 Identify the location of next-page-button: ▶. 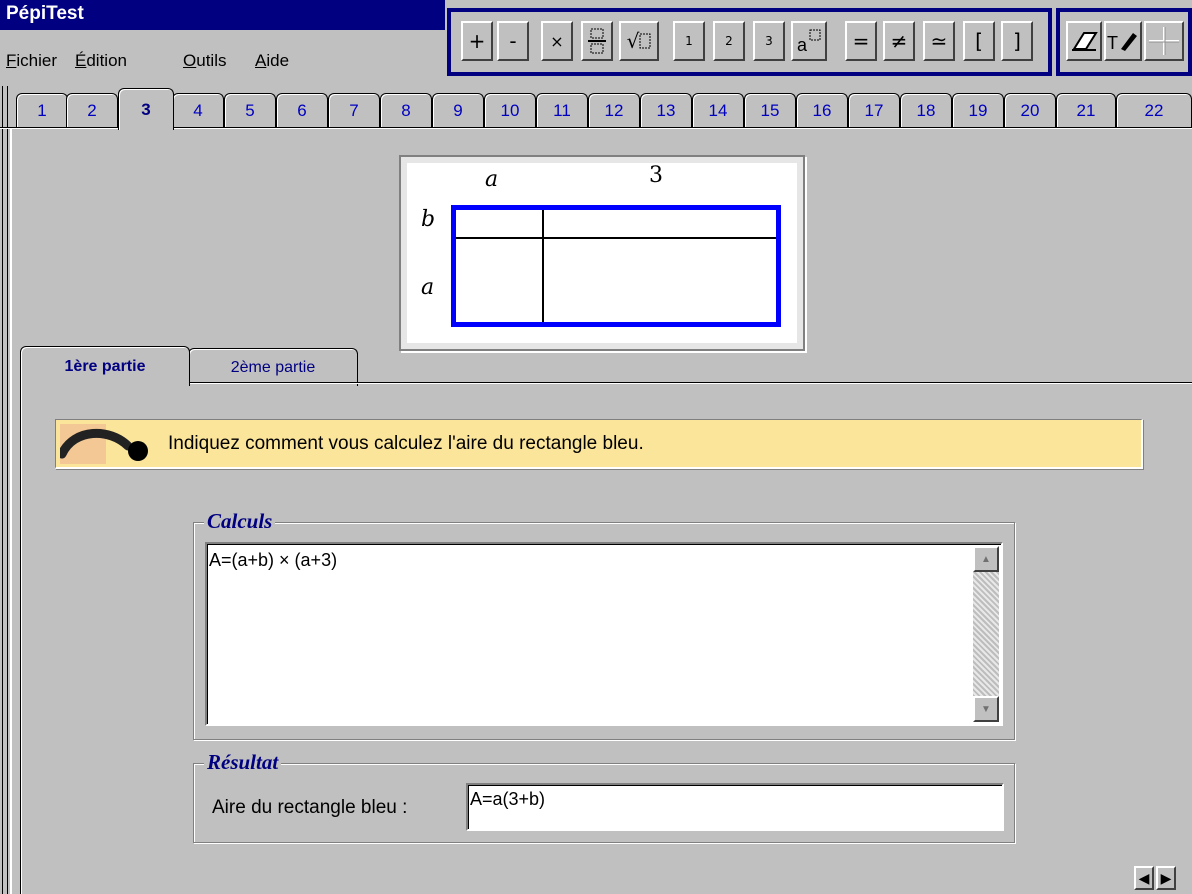
(1166, 878).